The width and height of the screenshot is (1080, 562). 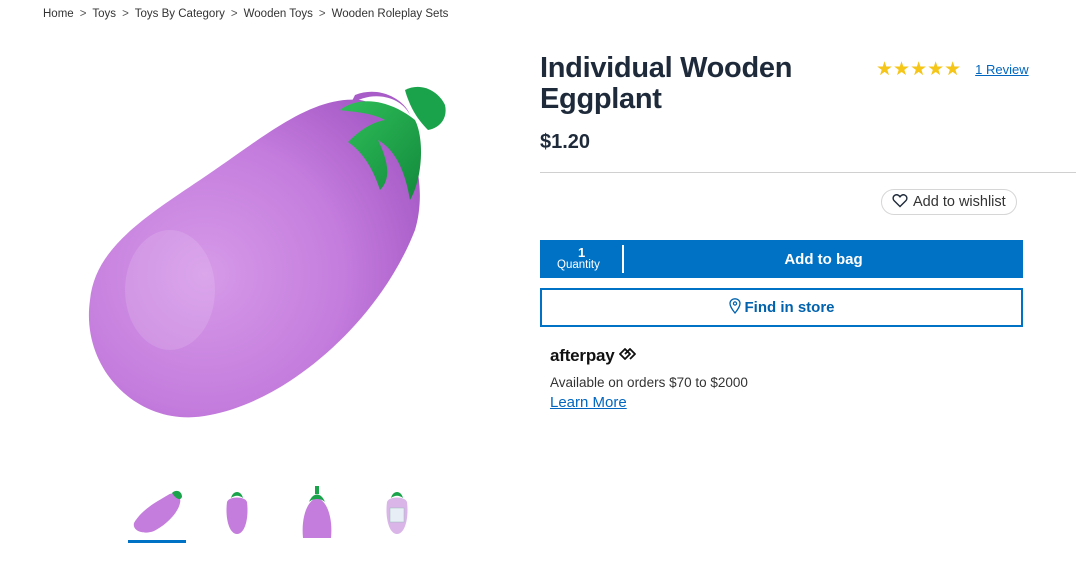 I want to click on learn-more-link: Learn More, so click(x=588, y=402).